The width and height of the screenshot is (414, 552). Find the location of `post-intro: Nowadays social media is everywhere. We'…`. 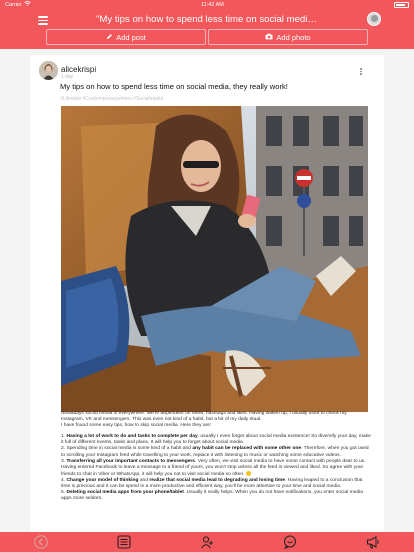

post-intro: Nowadays social media is everywhere. We'… is located at coordinates (216, 420).